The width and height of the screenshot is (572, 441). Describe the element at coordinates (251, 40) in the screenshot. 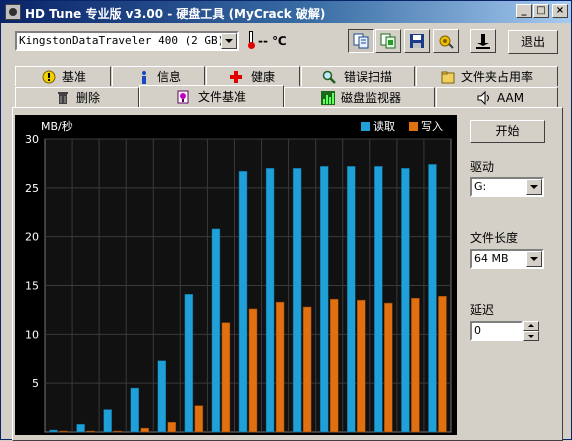

I see `thermometer-icon` at that location.